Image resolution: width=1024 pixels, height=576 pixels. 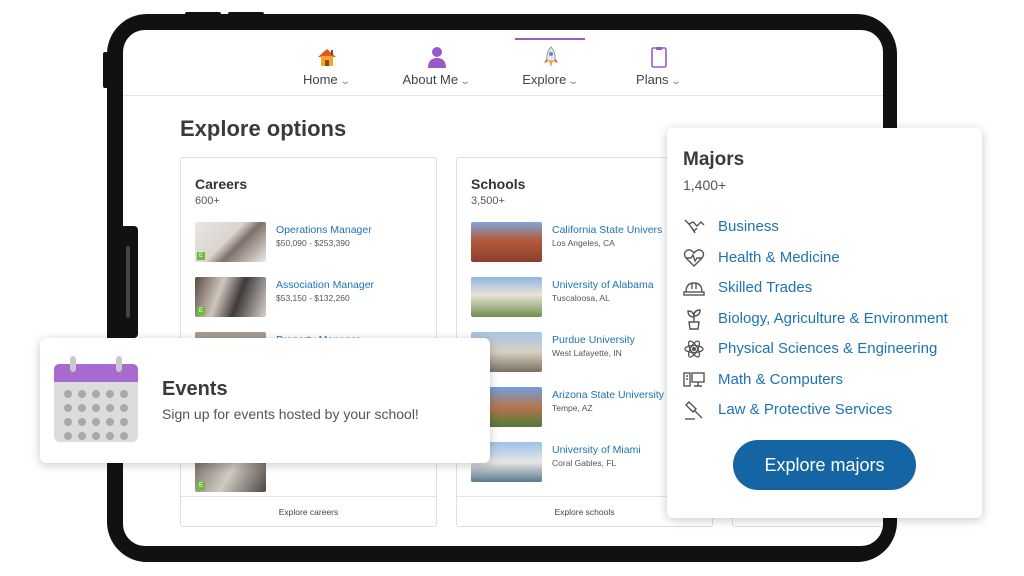 I want to click on school-title: California State Univers, so click(x=607, y=230).